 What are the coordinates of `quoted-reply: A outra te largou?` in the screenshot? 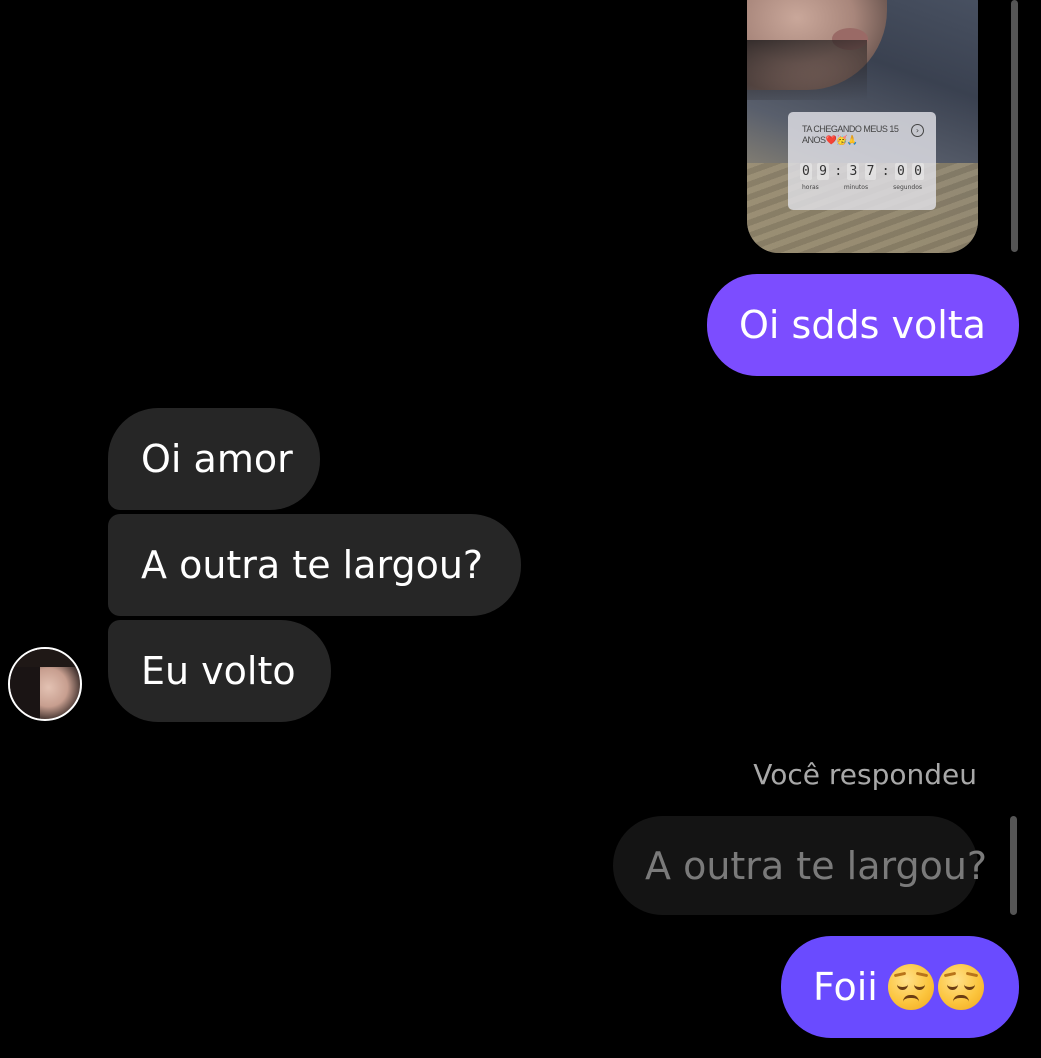 It's located at (800, 865).